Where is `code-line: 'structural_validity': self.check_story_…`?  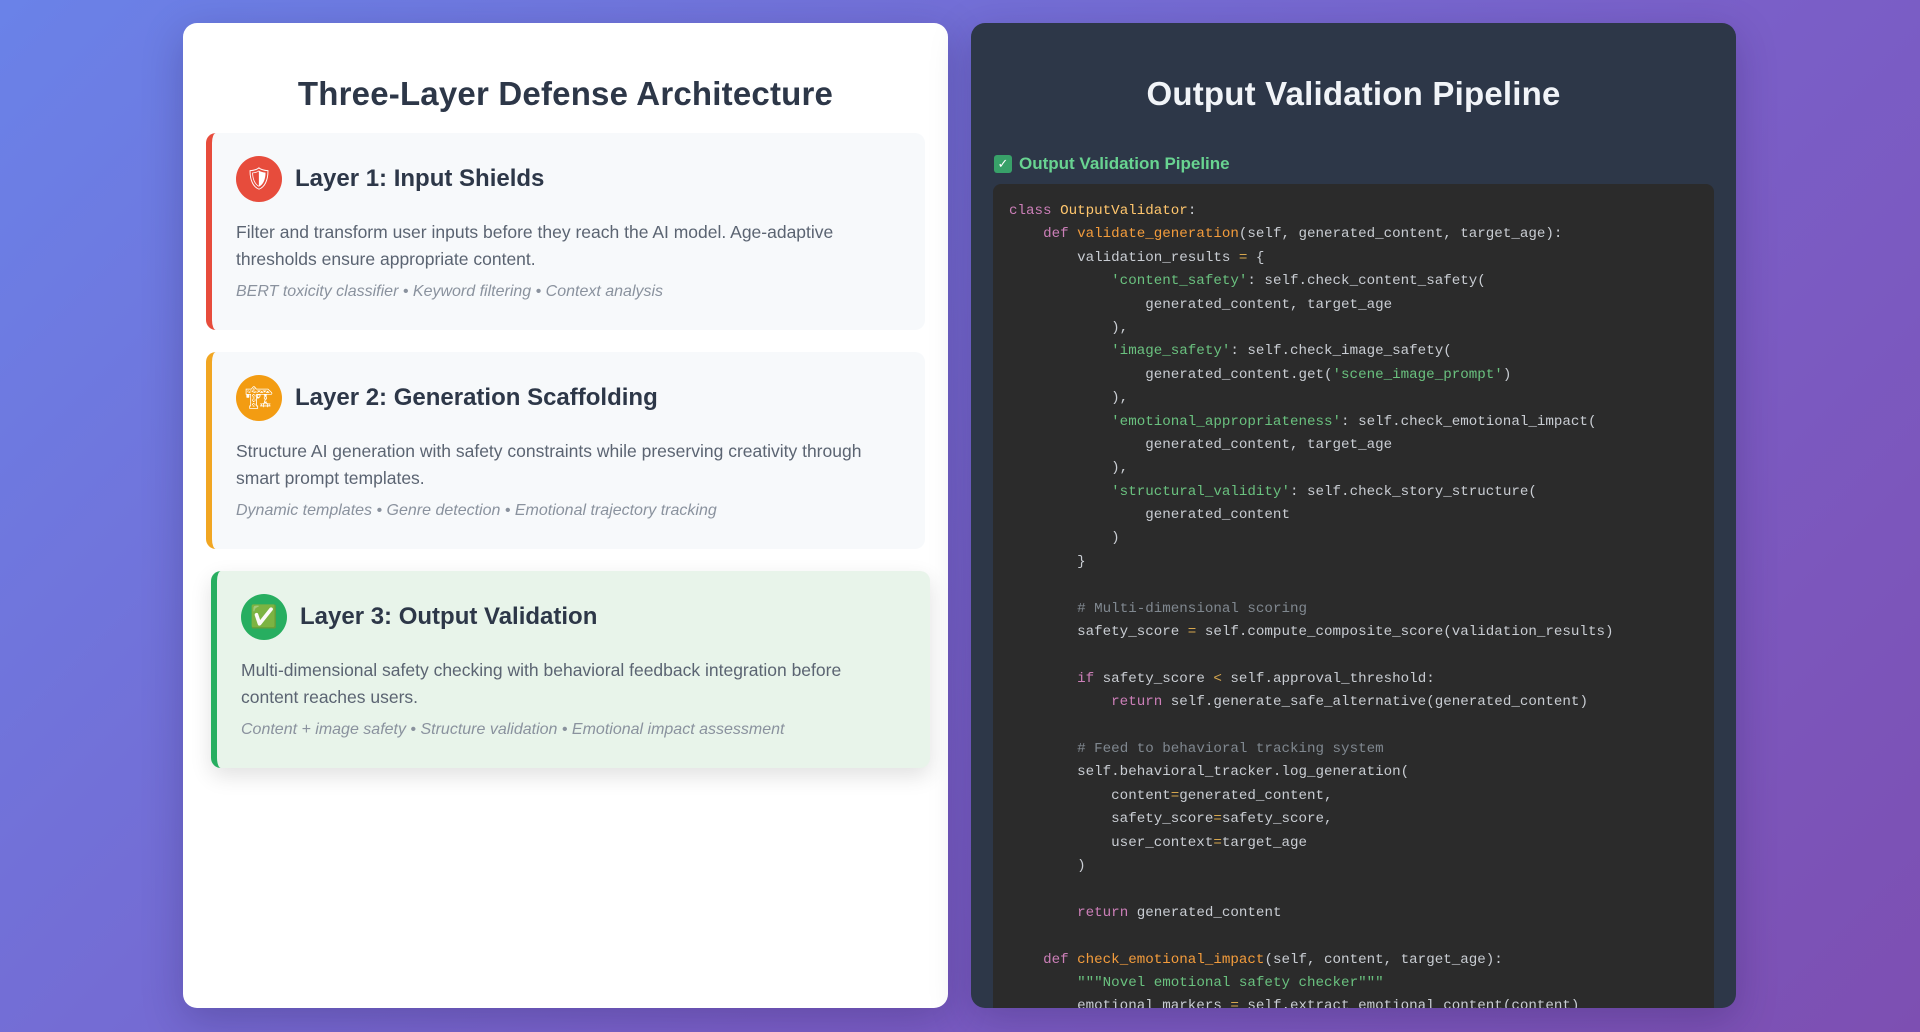
code-line: 'structural_validity': self.check_story_… is located at coordinates (1353, 492).